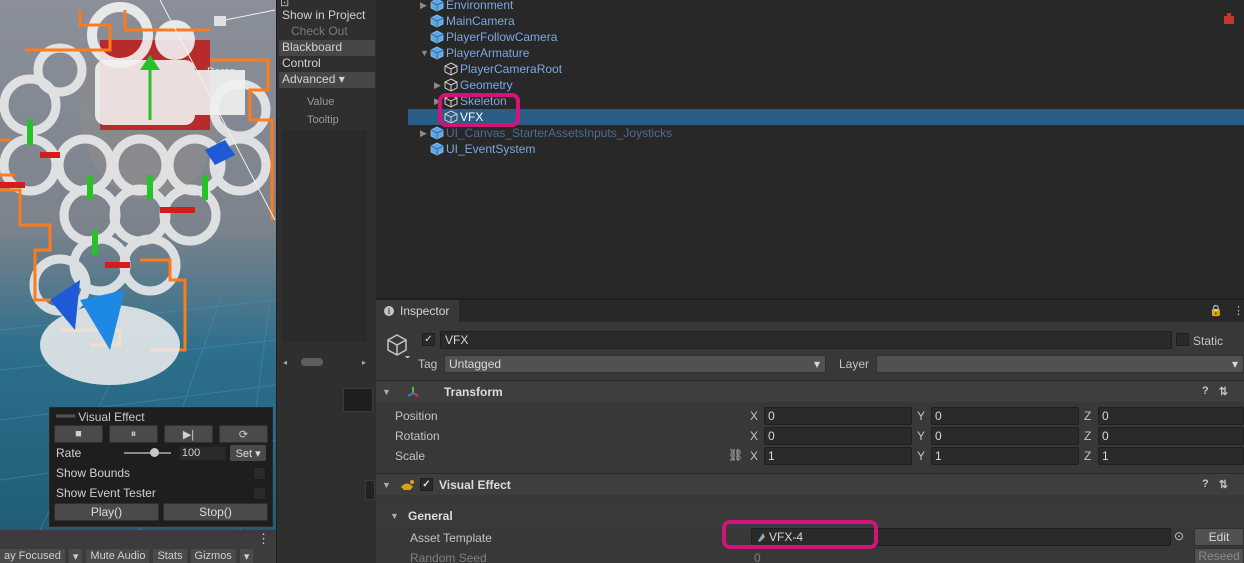  What do you see at coordinates (757, 557) in the screenshot?
I see `random-seed-value: 0` at bounding box center [757, 557].